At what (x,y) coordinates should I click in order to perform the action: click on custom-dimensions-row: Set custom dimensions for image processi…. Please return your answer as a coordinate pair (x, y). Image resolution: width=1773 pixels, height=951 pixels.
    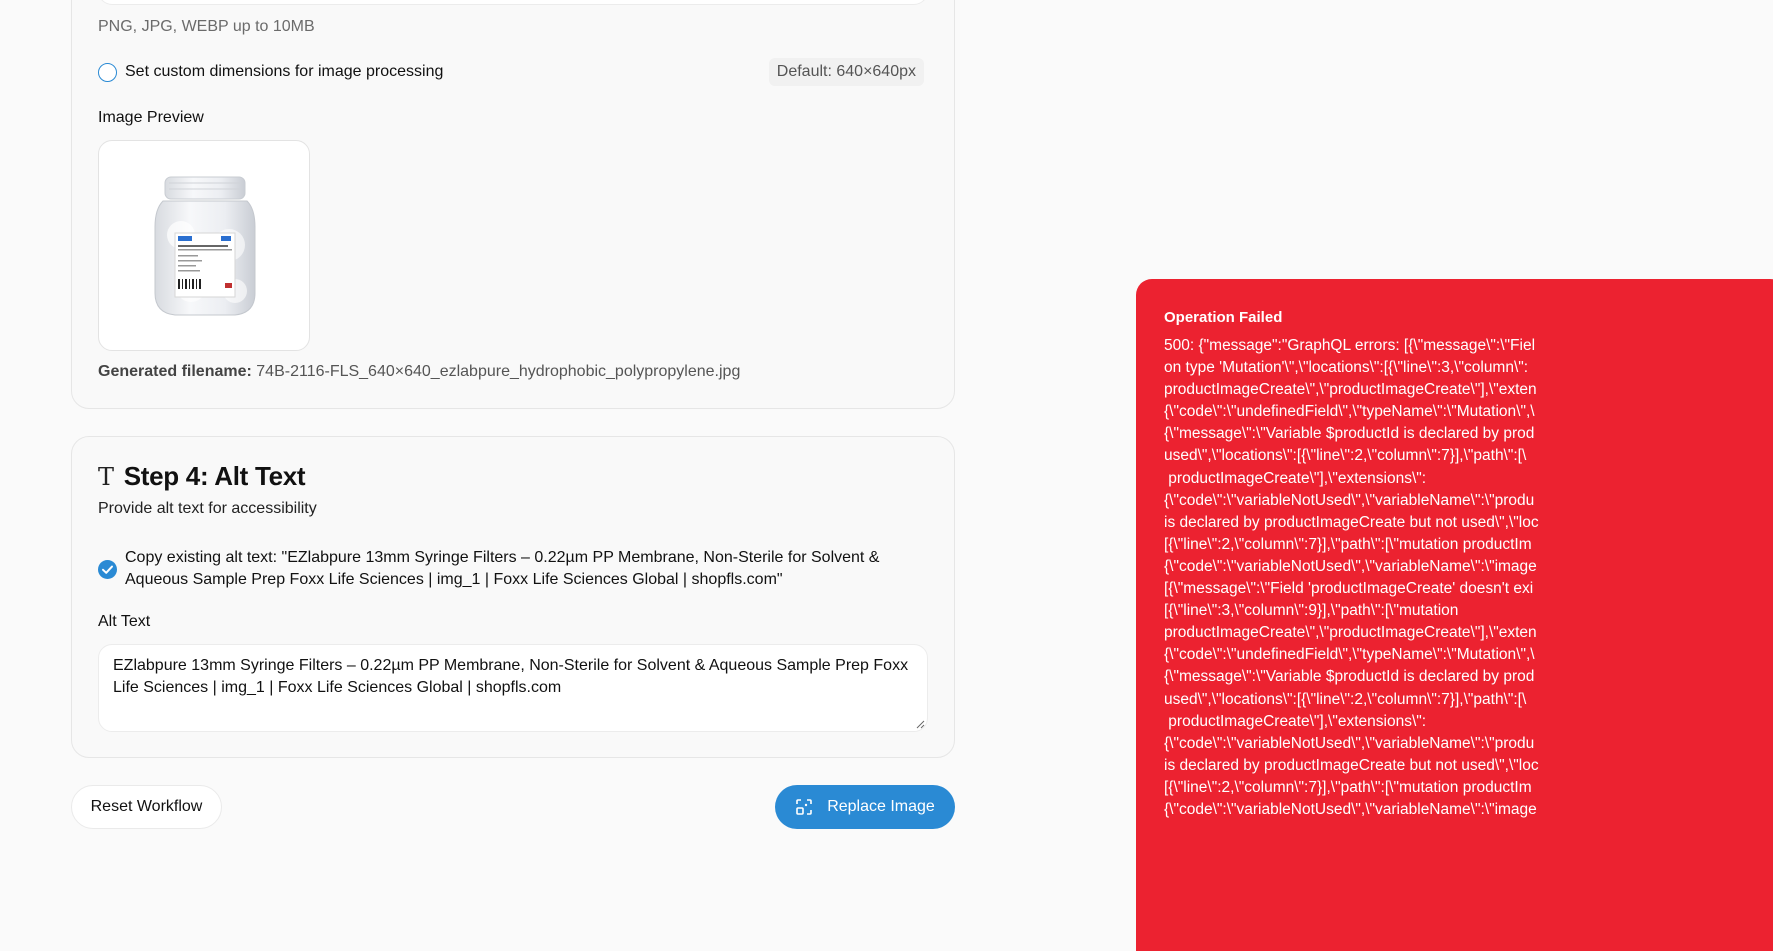
    Looking at the image, I should click on (513, 72).